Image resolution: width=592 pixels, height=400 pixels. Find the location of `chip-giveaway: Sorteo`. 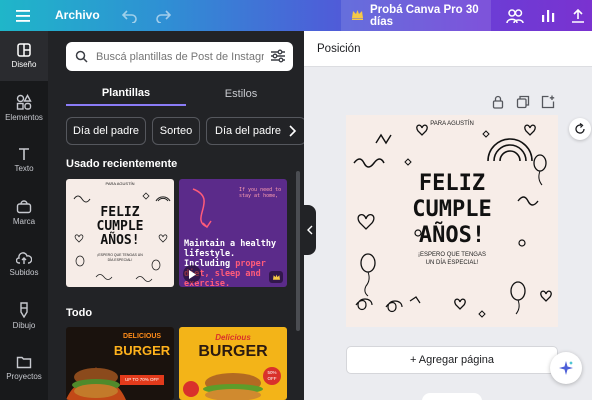

chip-giveaway: Sorteo is located at coordinates (176, 131).